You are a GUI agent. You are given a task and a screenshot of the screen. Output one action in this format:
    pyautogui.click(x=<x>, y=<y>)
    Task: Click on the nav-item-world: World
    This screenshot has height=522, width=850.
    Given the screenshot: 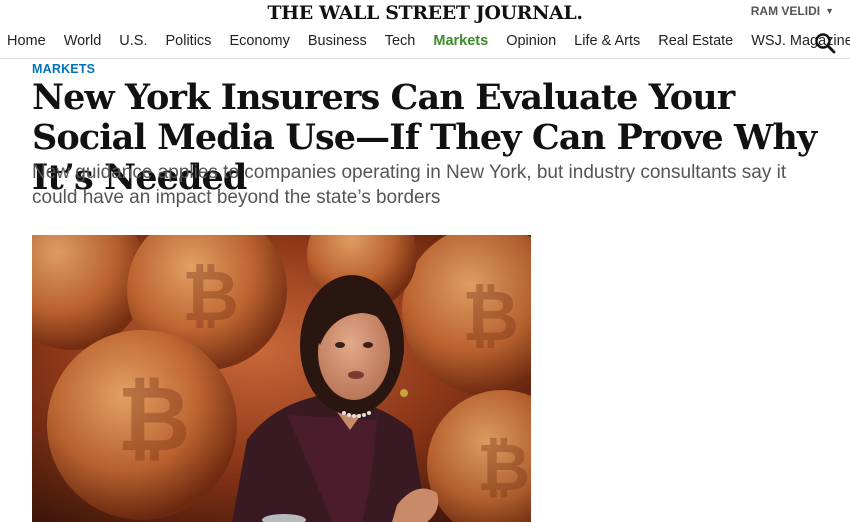 What is the action you would take?
    pyautogui.click(x=83, y=41)
    